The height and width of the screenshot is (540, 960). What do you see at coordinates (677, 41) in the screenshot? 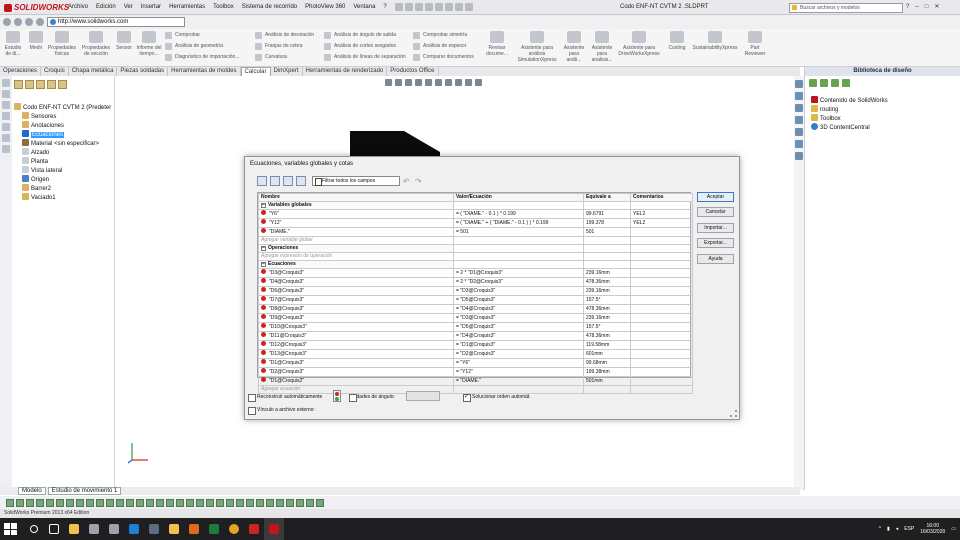
I see `costing-button: Costing` at bounding box center [677, 41].